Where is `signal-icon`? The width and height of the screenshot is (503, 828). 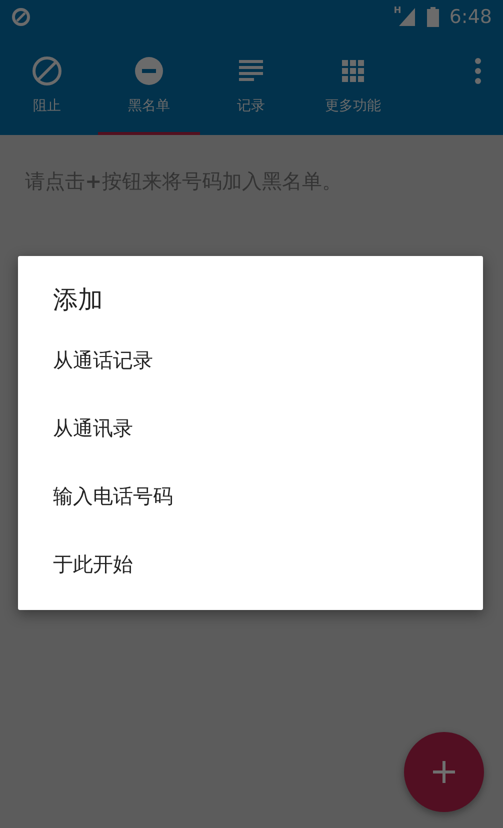 signal-icon is located at coordinates (407, 17).